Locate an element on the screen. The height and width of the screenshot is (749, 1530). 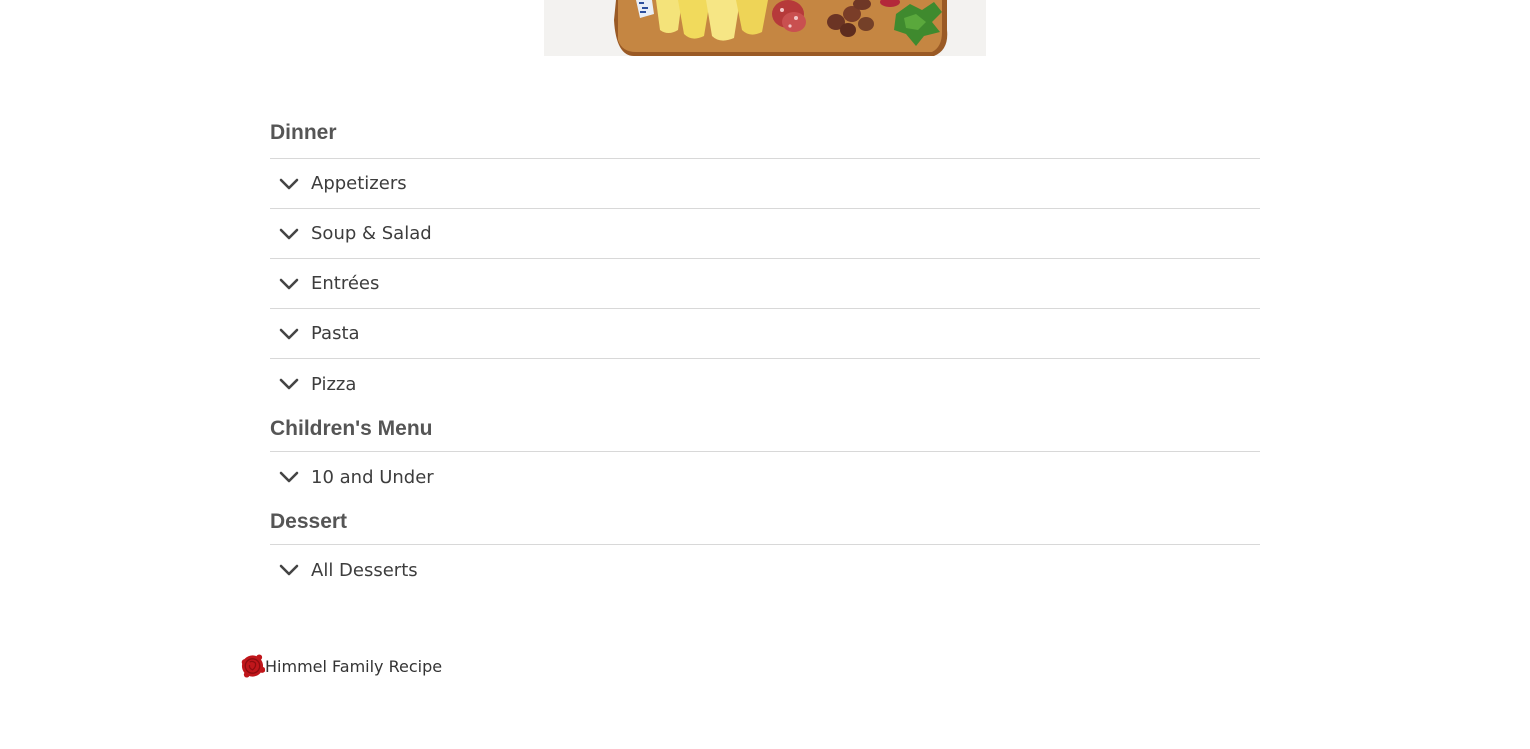
accordion-label: Appetizers is located at coordinates (359, 183).